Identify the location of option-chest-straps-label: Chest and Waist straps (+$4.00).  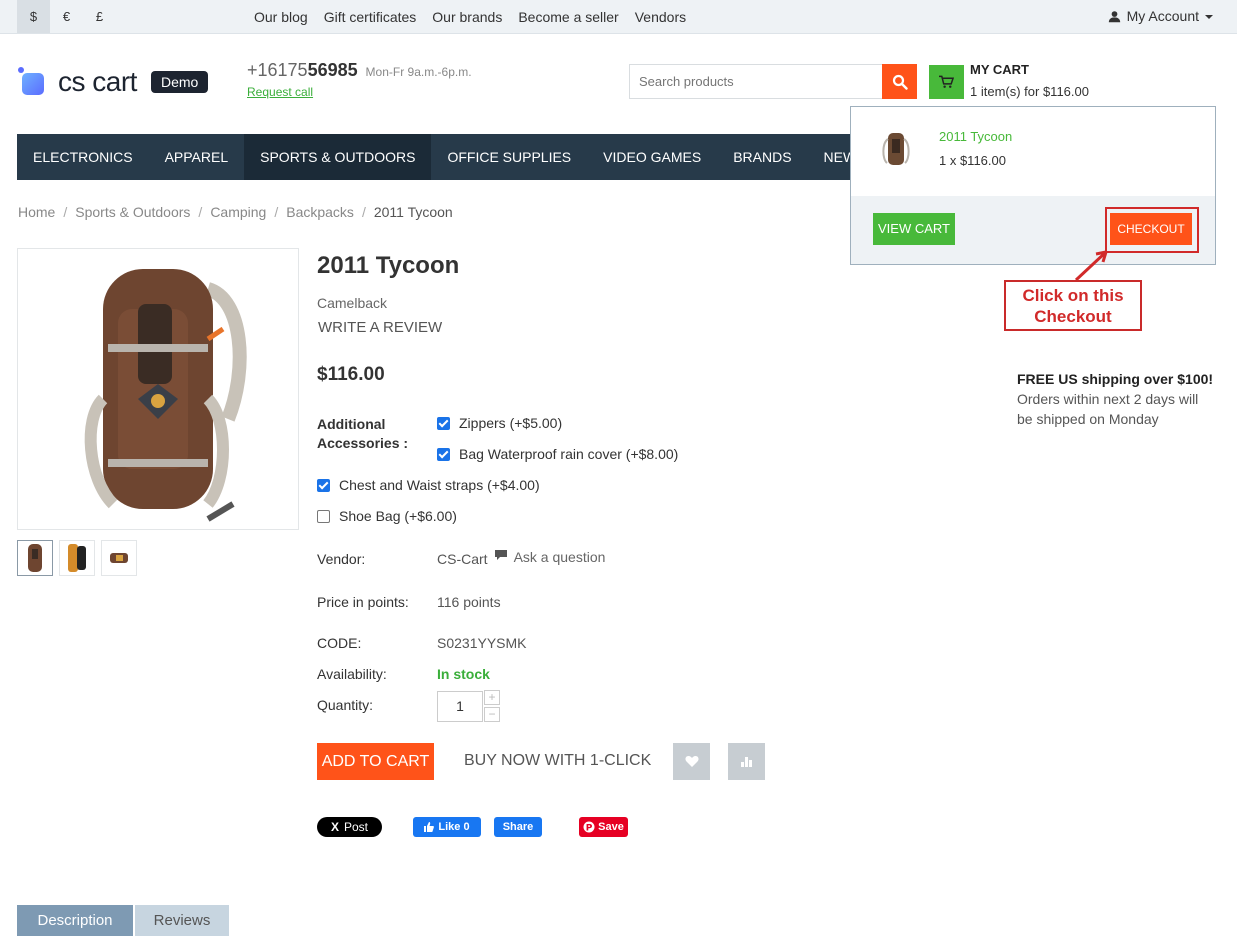
(439, 485).